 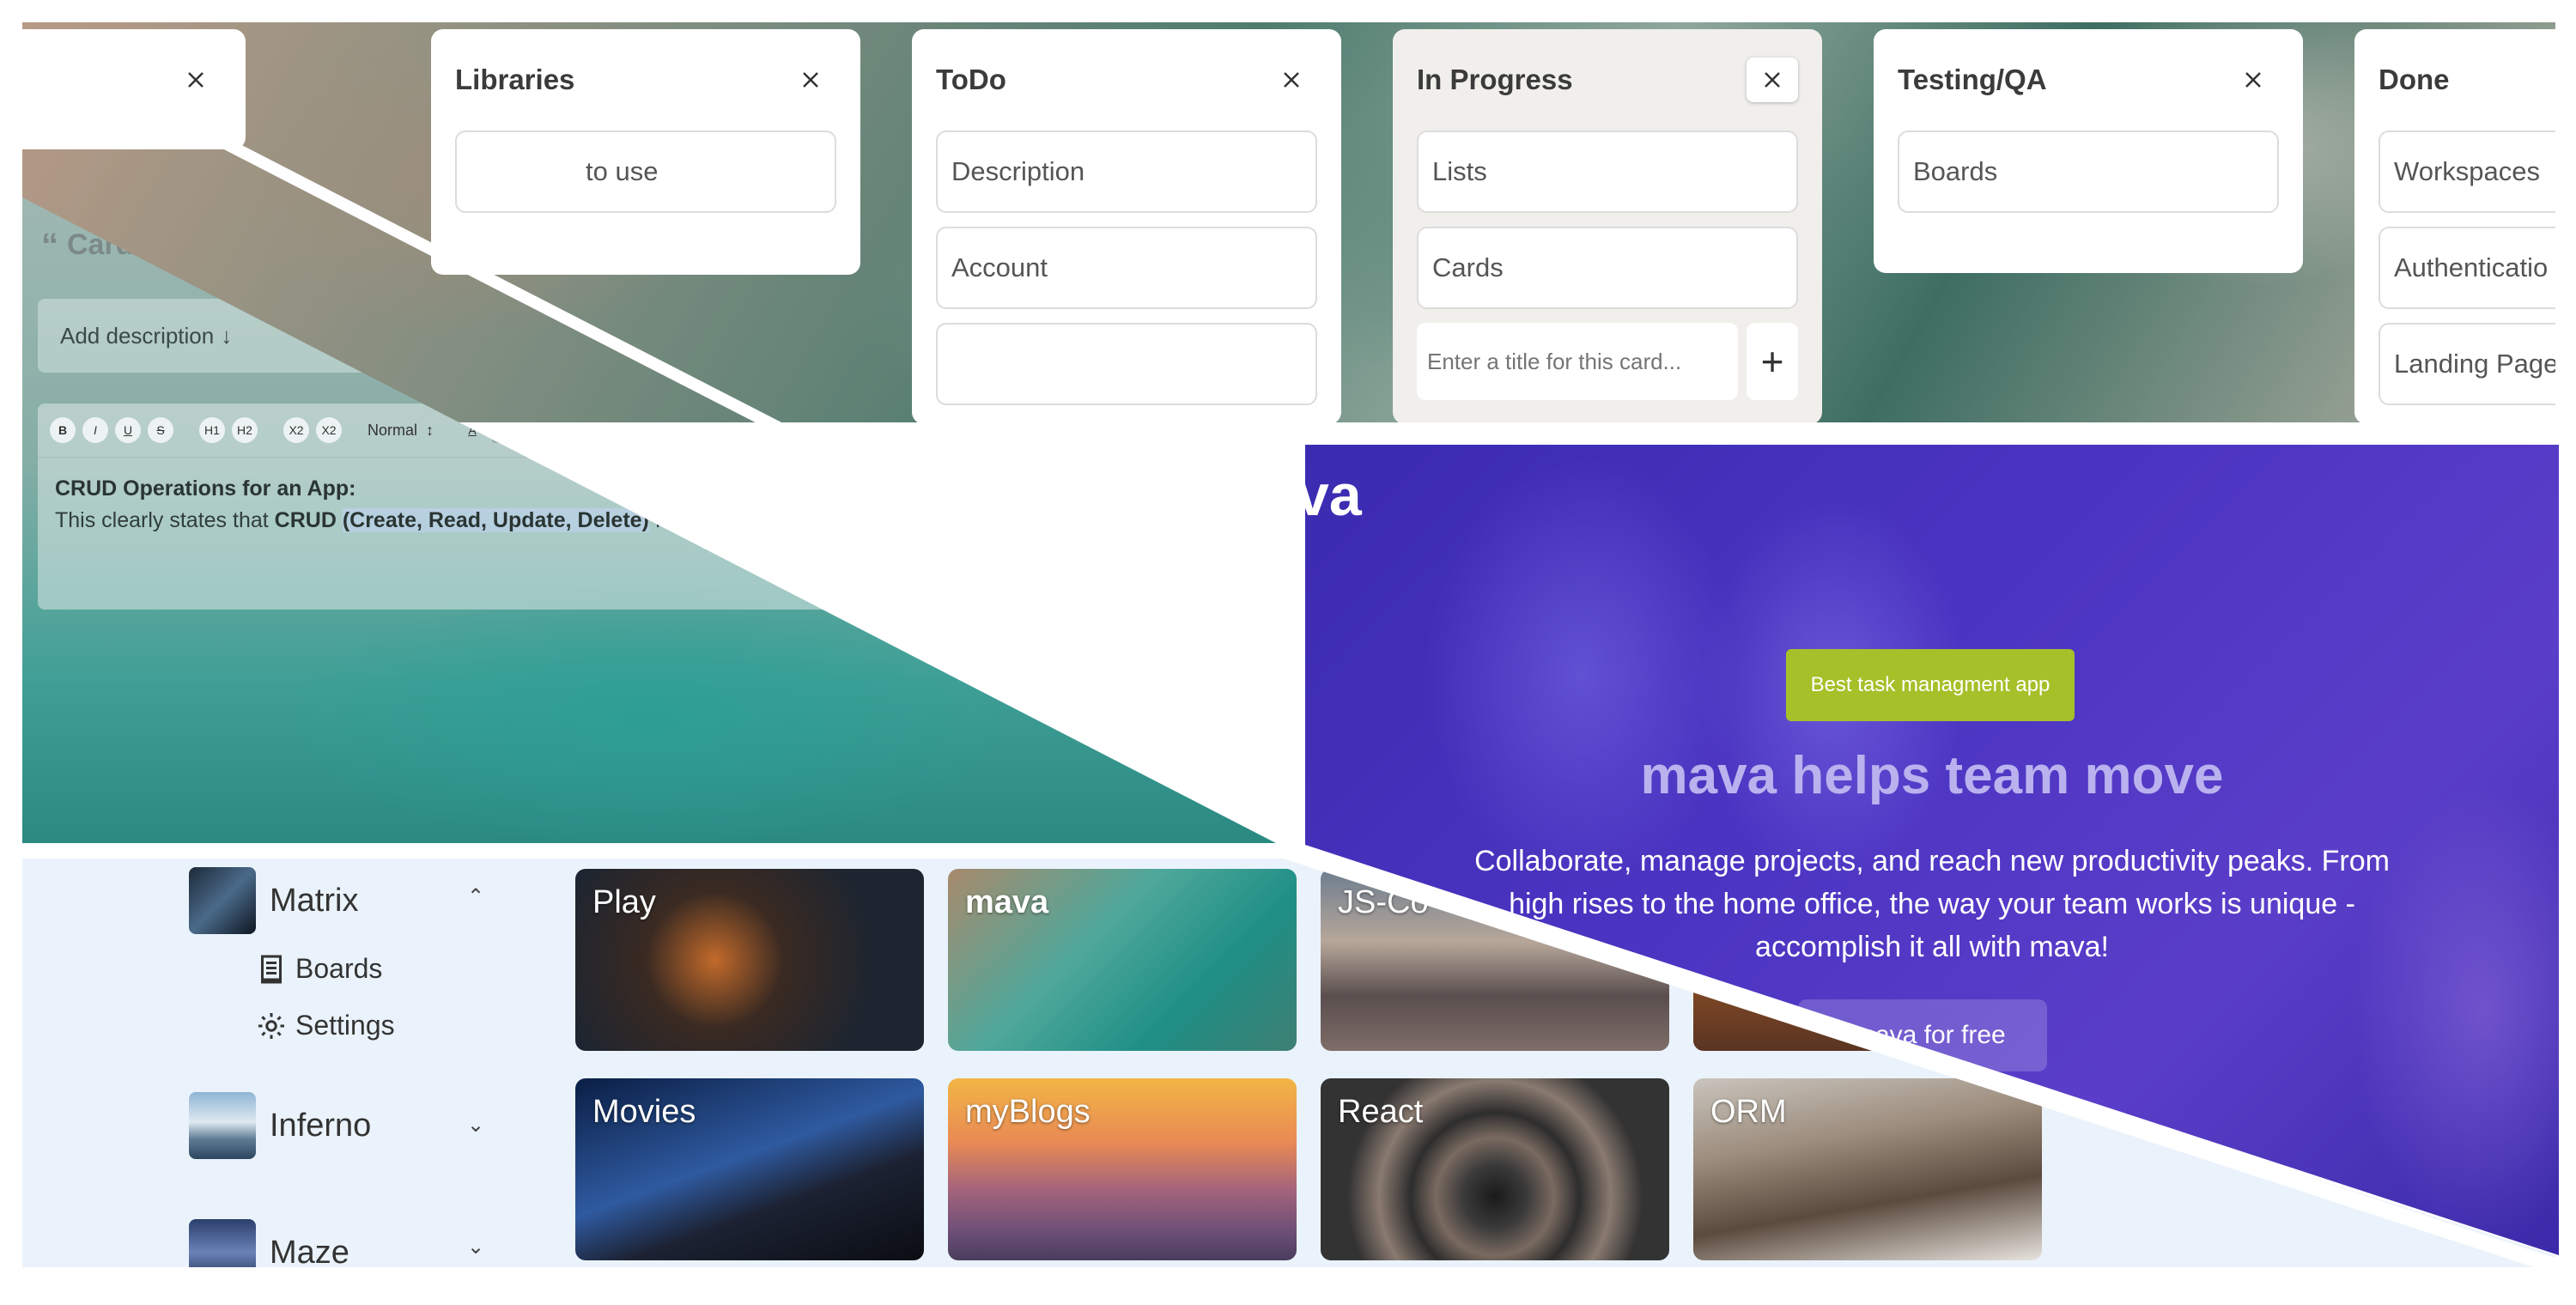 I want to click on list-testing-qa: Testing/QA Boards, so click(x=2089, y=151).